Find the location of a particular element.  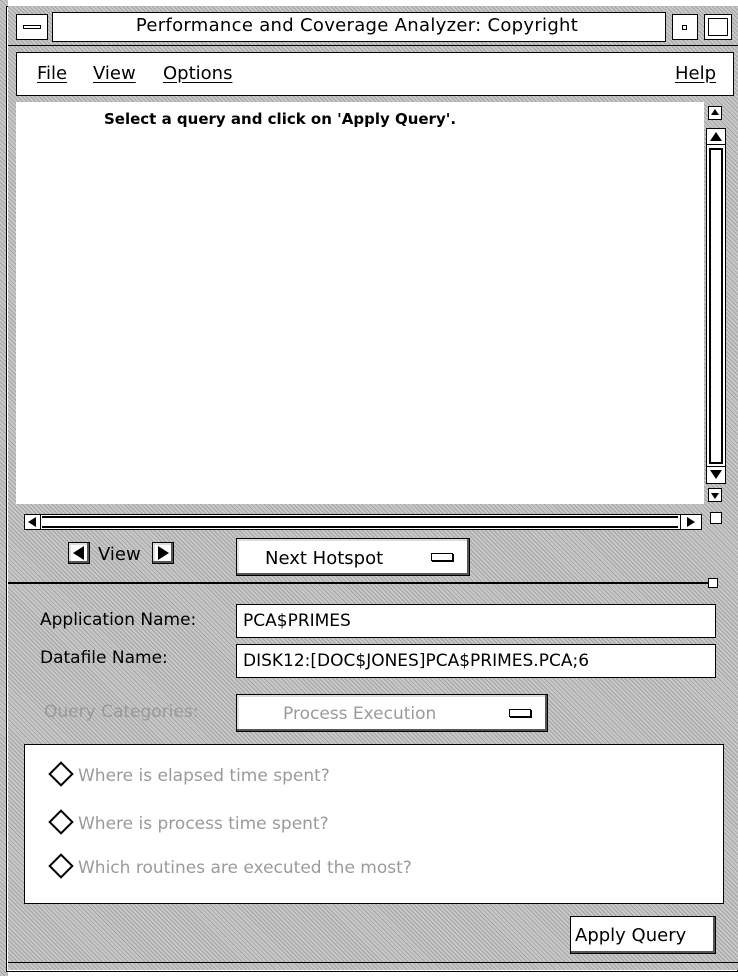

menu-file: File is located at coordinates (52, 74).